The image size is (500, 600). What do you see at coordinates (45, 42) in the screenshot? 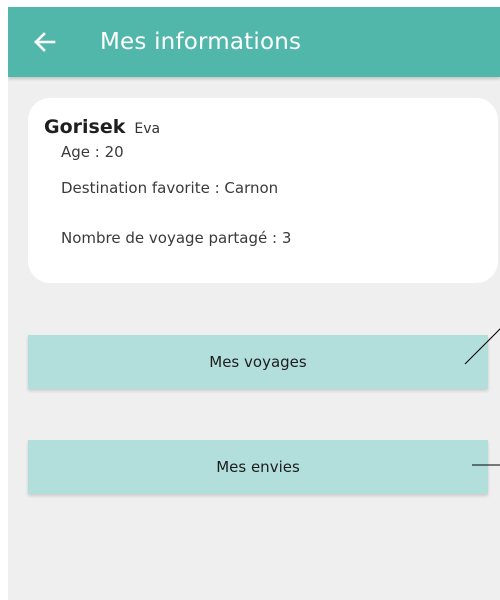
I see `arrow-left-icon` at bounding box center [45, 42].